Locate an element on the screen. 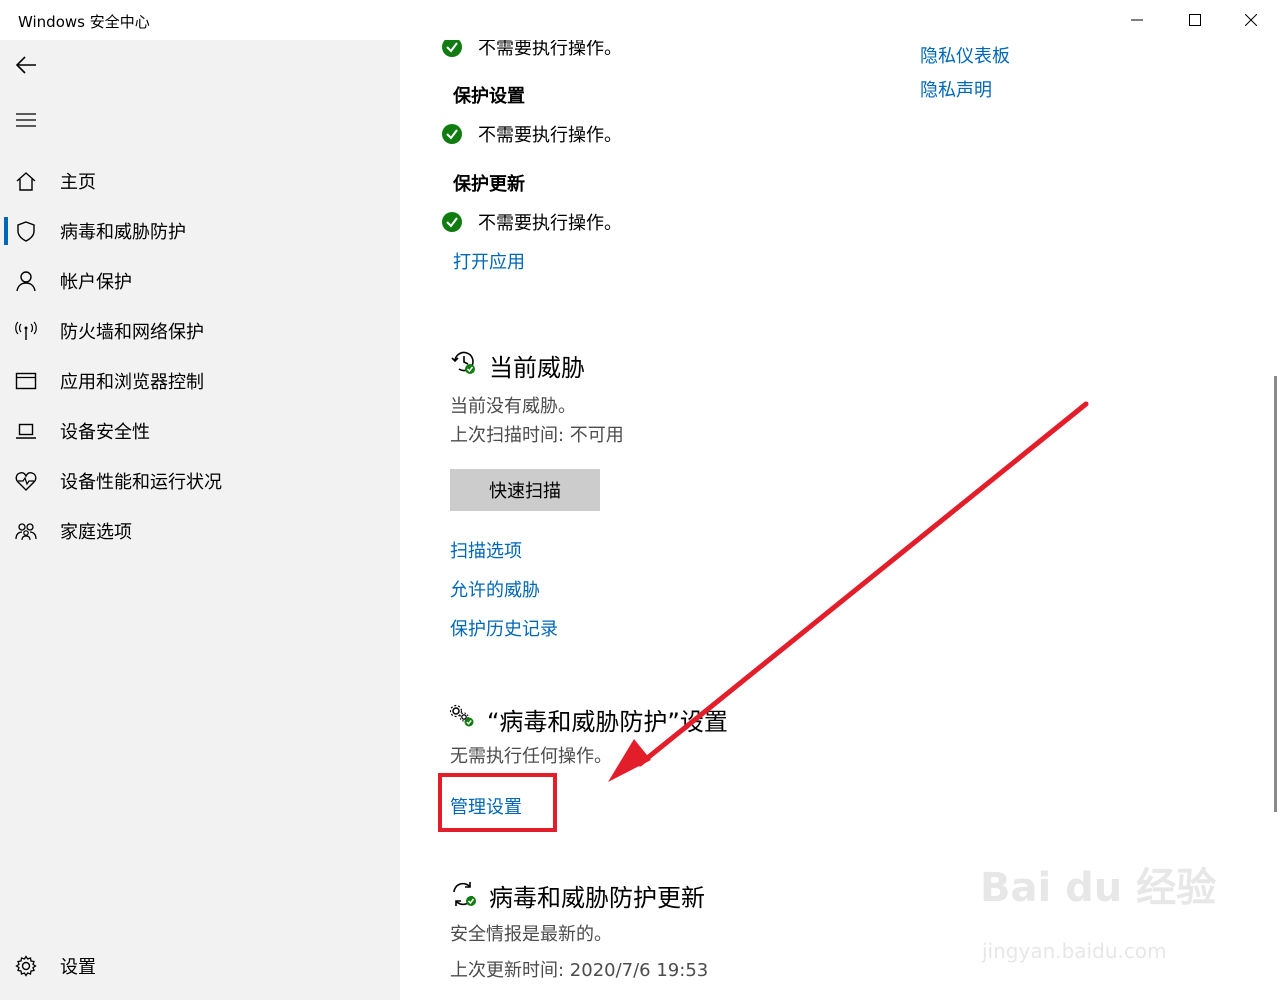  watermark-url: jingyan.baidu.com is located at coordinates (1074, 951).